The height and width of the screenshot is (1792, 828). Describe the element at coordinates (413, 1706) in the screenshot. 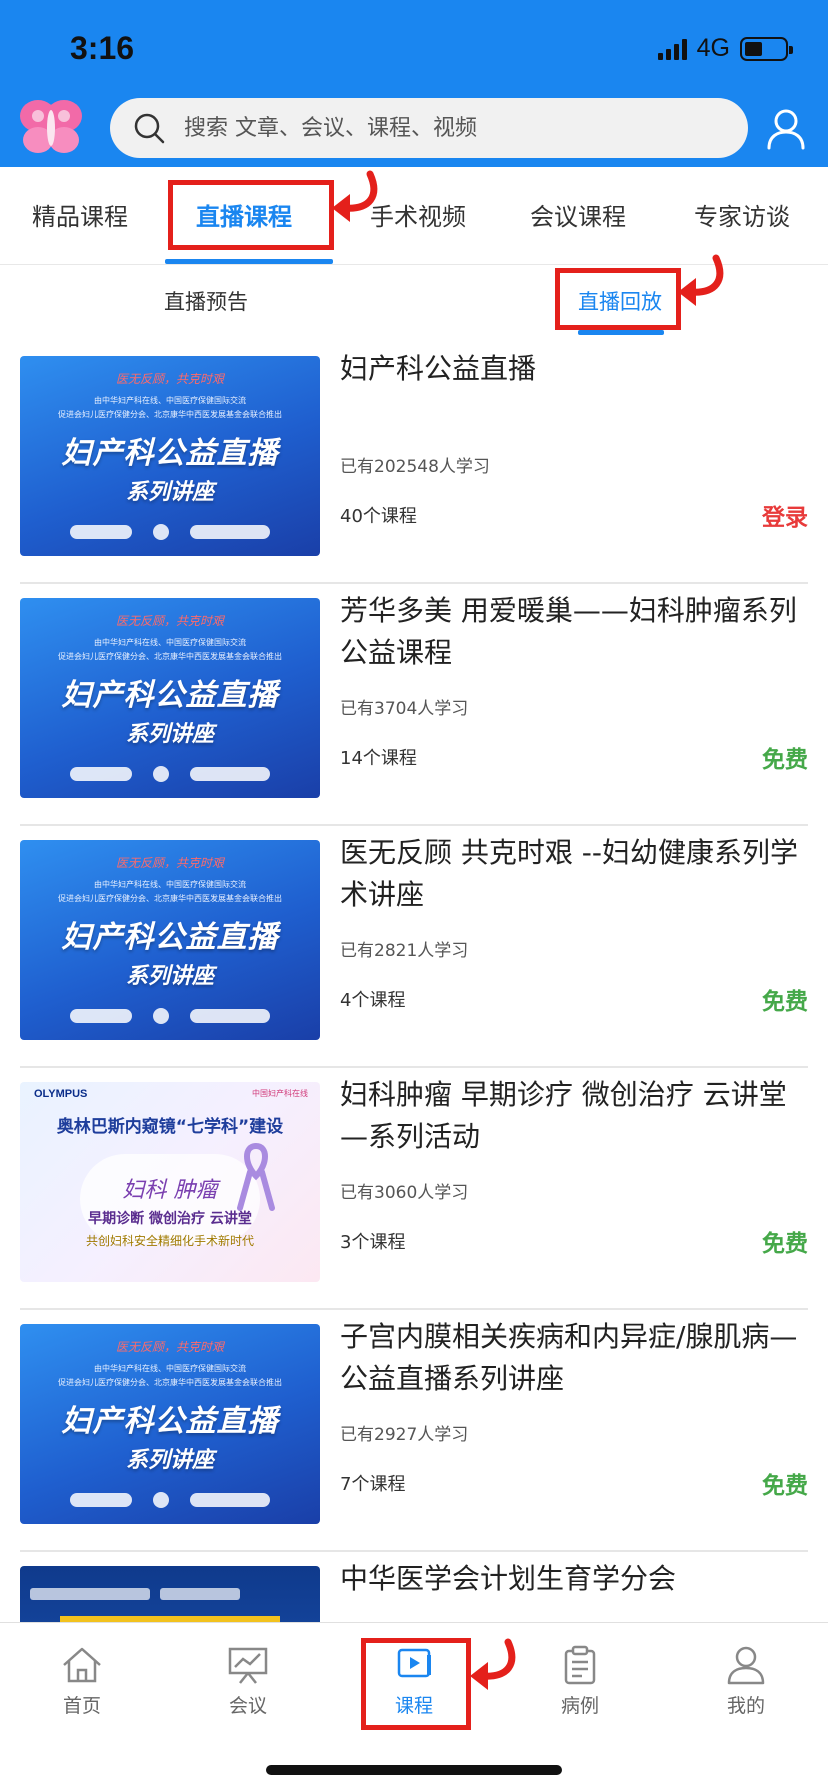

I see `nav-label: 课程` at that location.